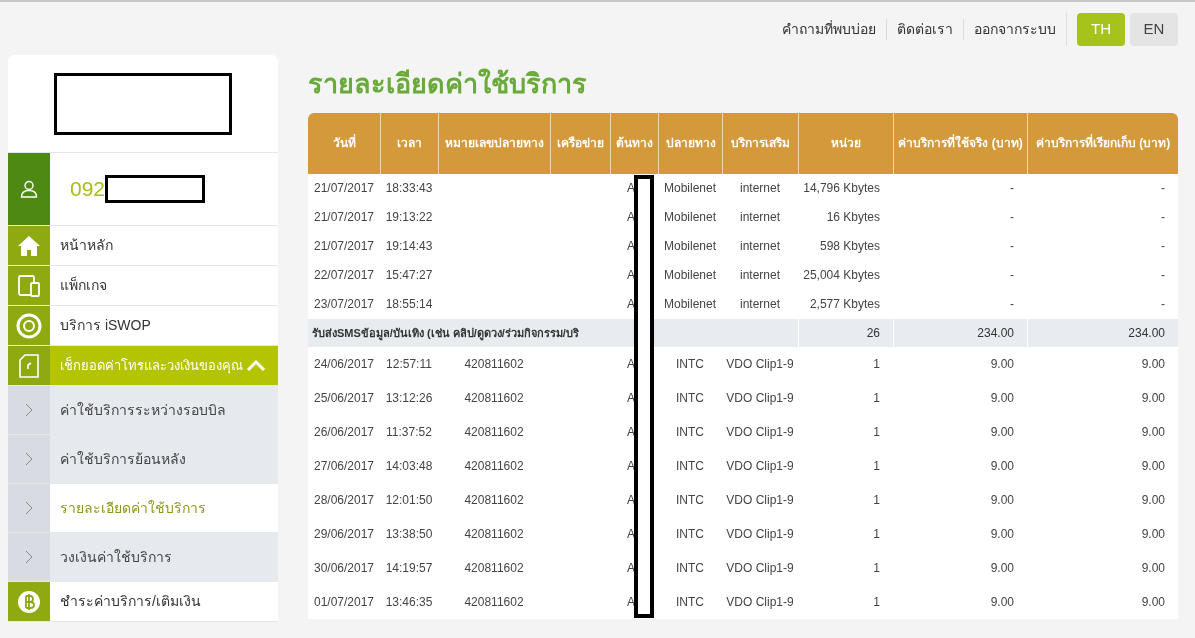 The image size is (1195, 638). Describe the element at coordinates (344, 142) in the screenshot. I see `column-header: วันที่` at that location.